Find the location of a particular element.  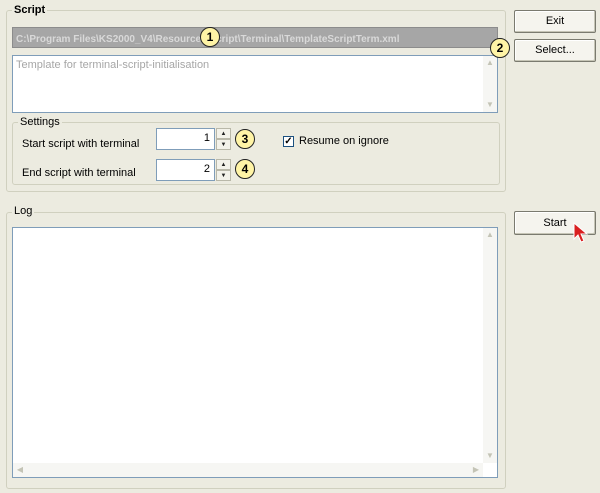

start-script-stepper: ▲ ▼ is located at coordinates (223, 139).